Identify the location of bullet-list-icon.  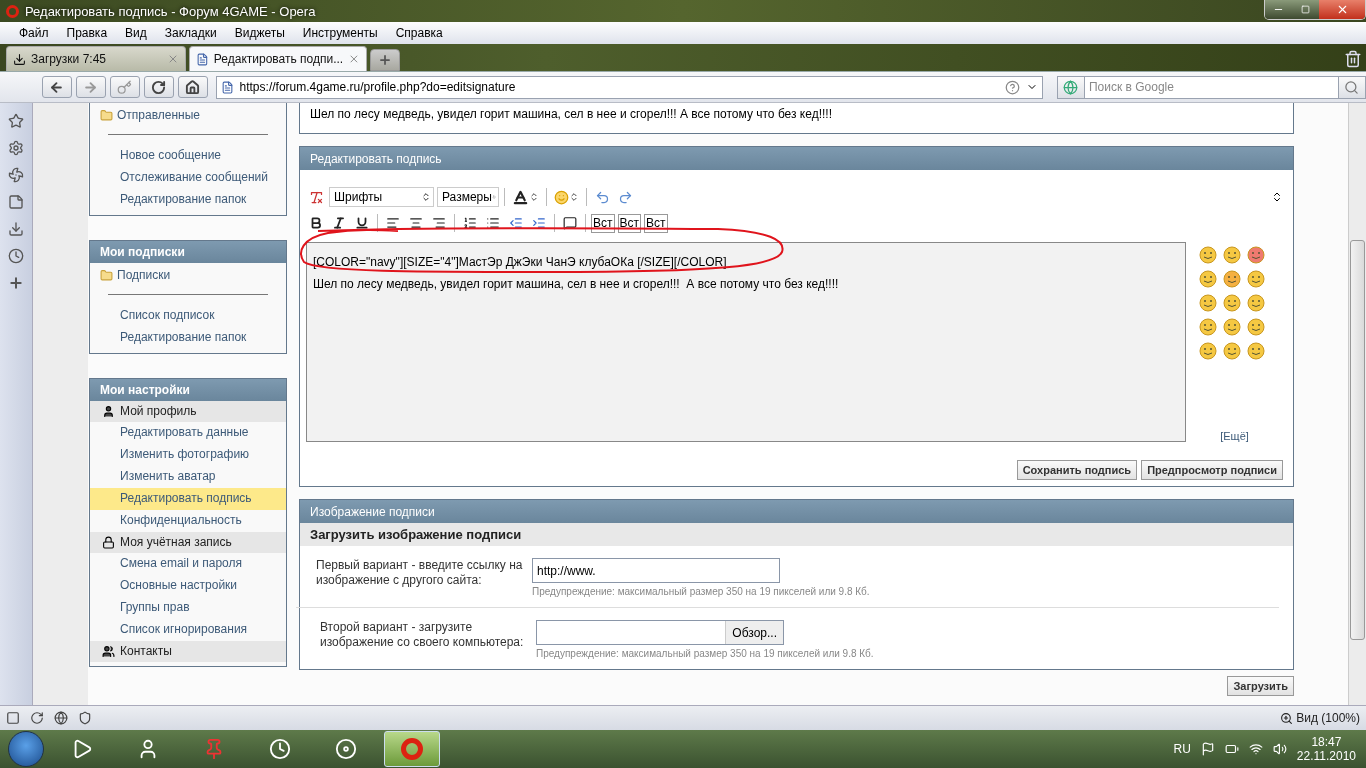
(493, 223).